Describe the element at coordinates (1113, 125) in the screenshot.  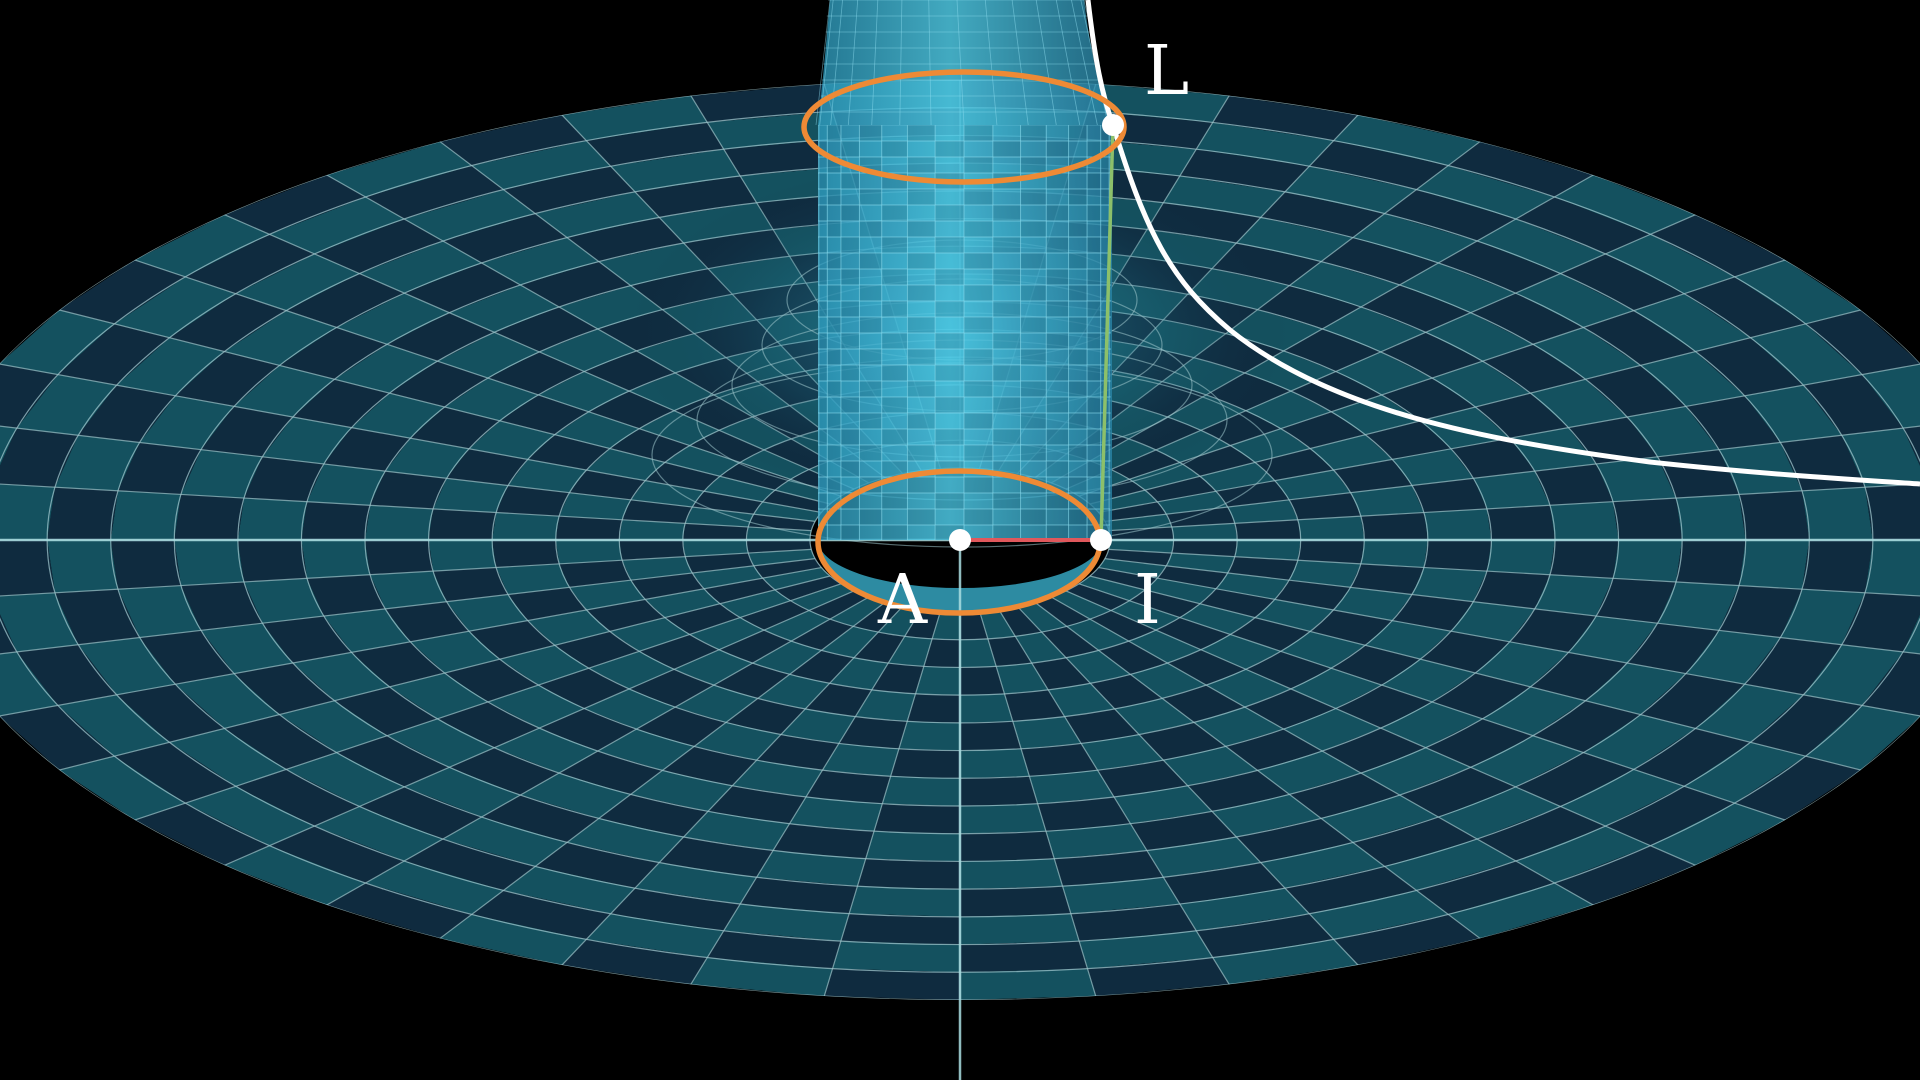
I see `top-right-point` at that location.